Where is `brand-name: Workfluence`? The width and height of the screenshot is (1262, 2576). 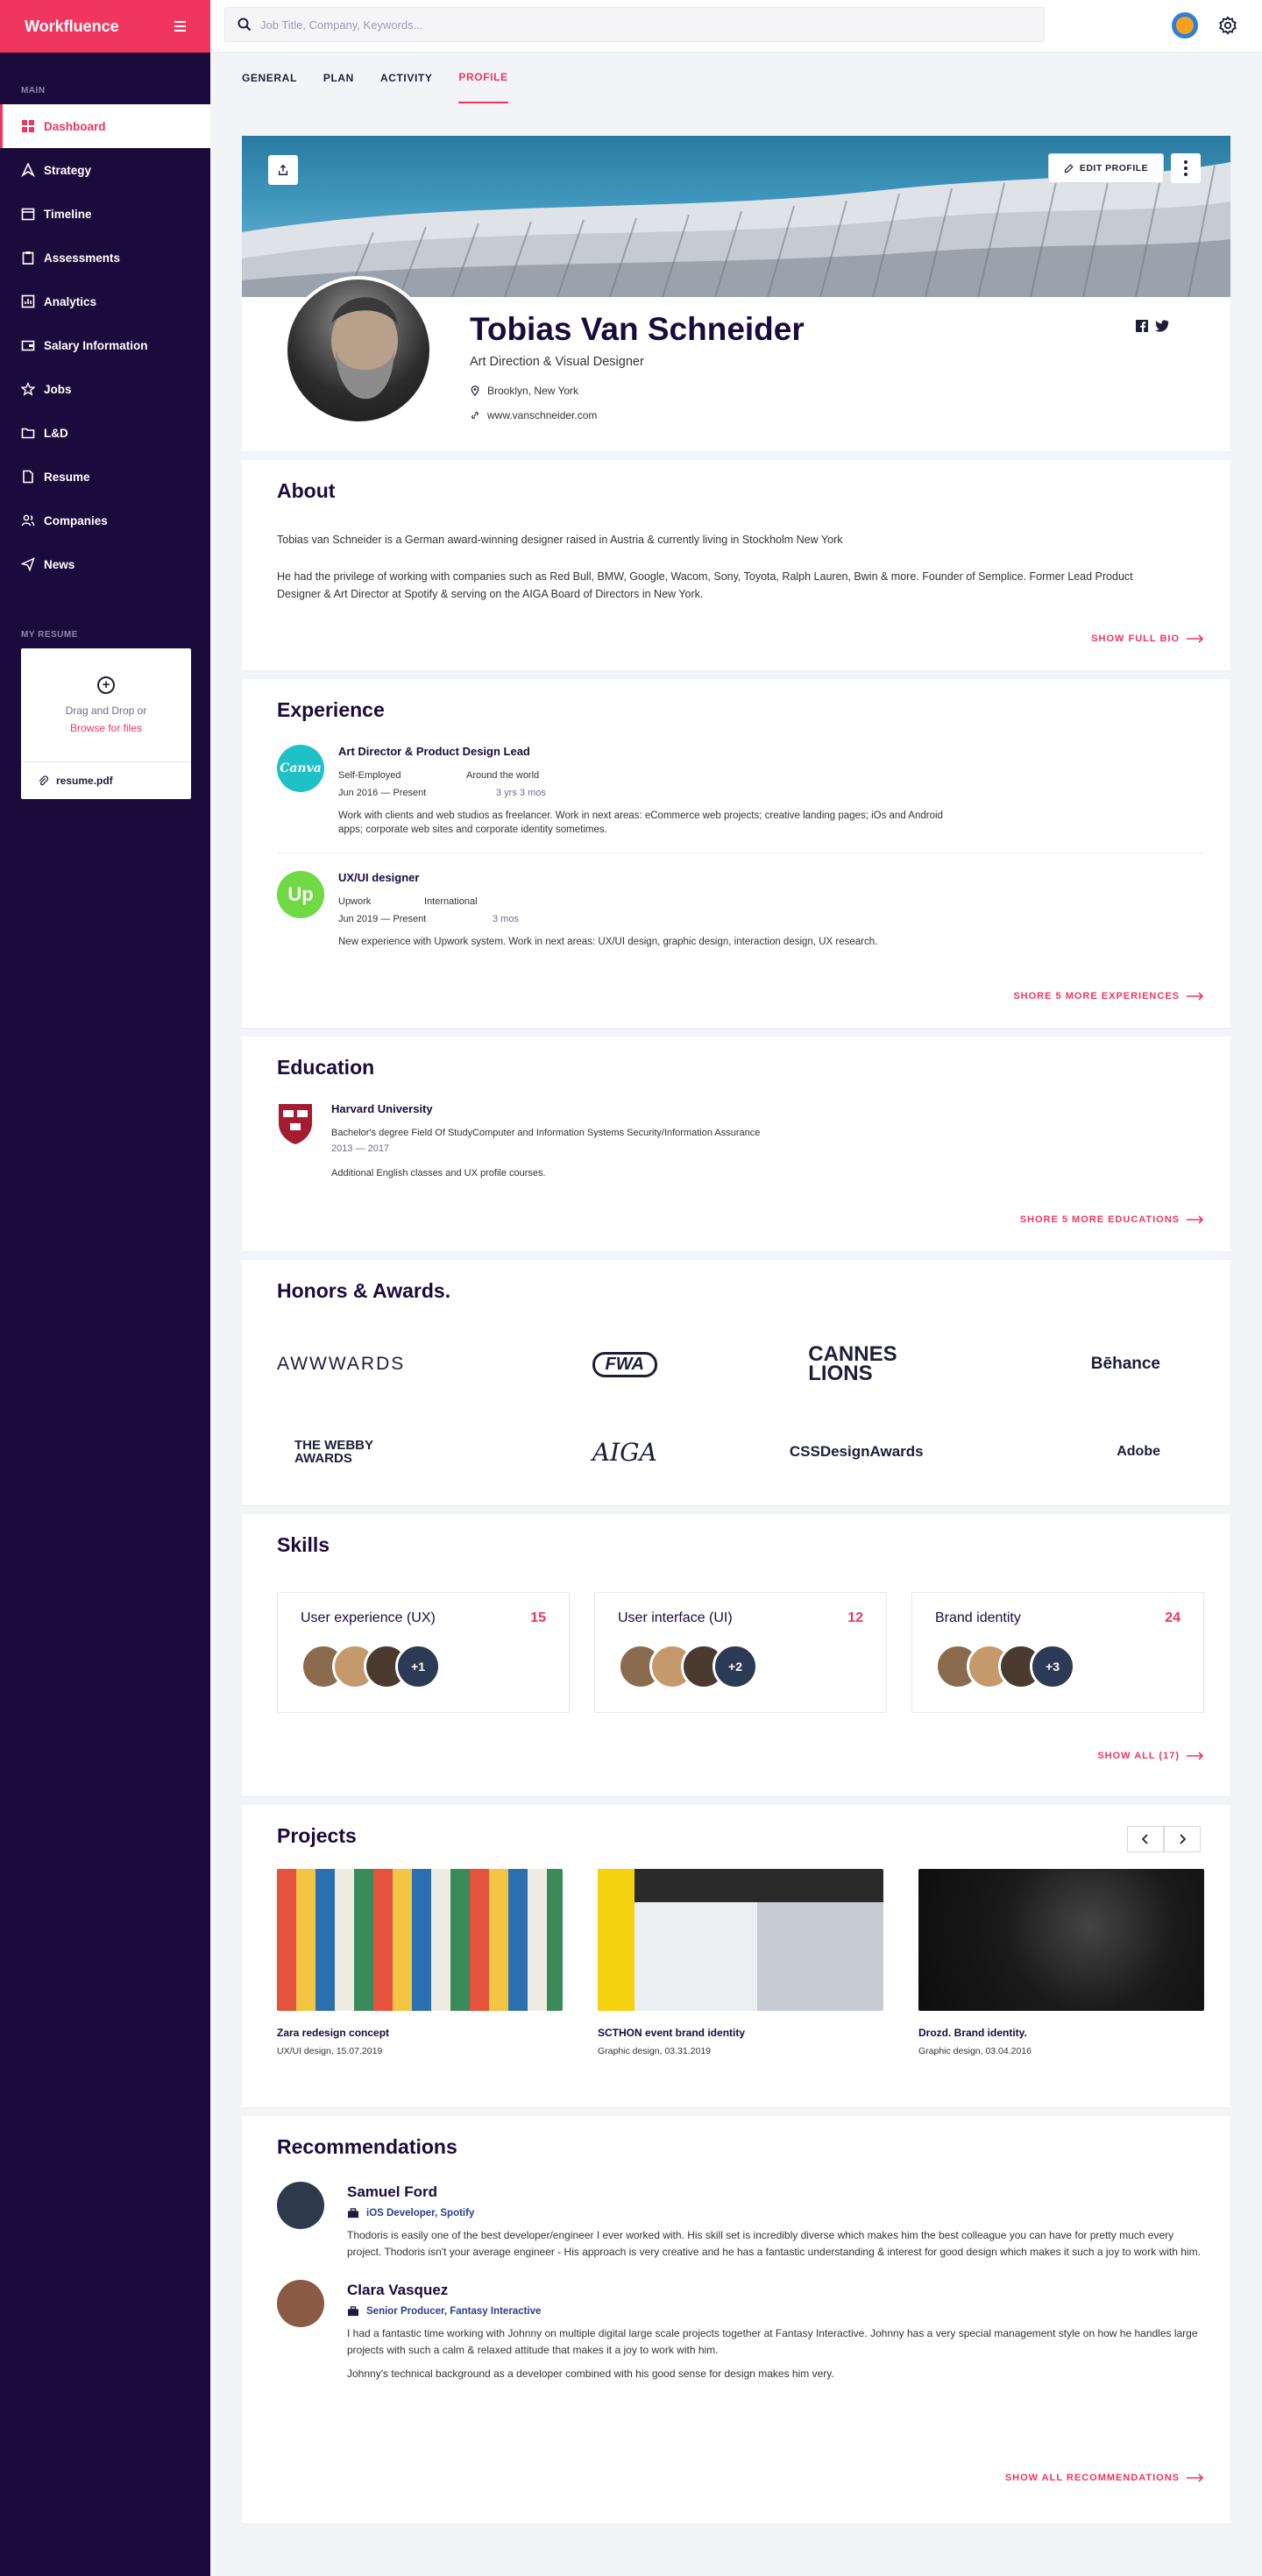 brand-name: Workfluence is located at coordinates (72, 27).